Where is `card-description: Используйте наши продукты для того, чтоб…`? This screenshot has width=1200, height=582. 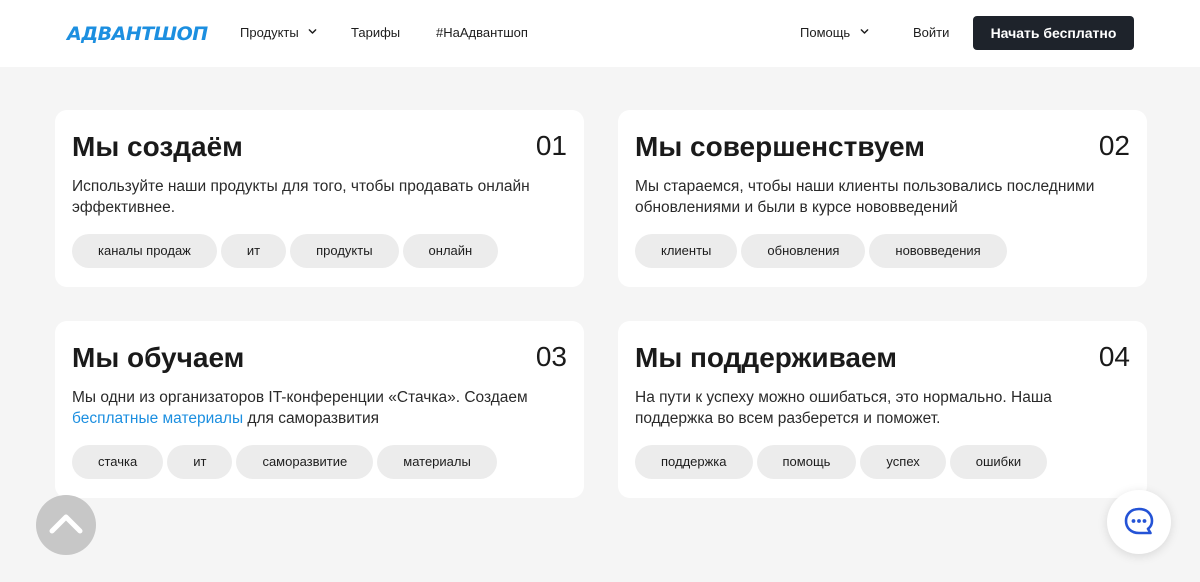
card-description: Используйте наши продукты для того, чтоб… is located at coordinates (301, 197).